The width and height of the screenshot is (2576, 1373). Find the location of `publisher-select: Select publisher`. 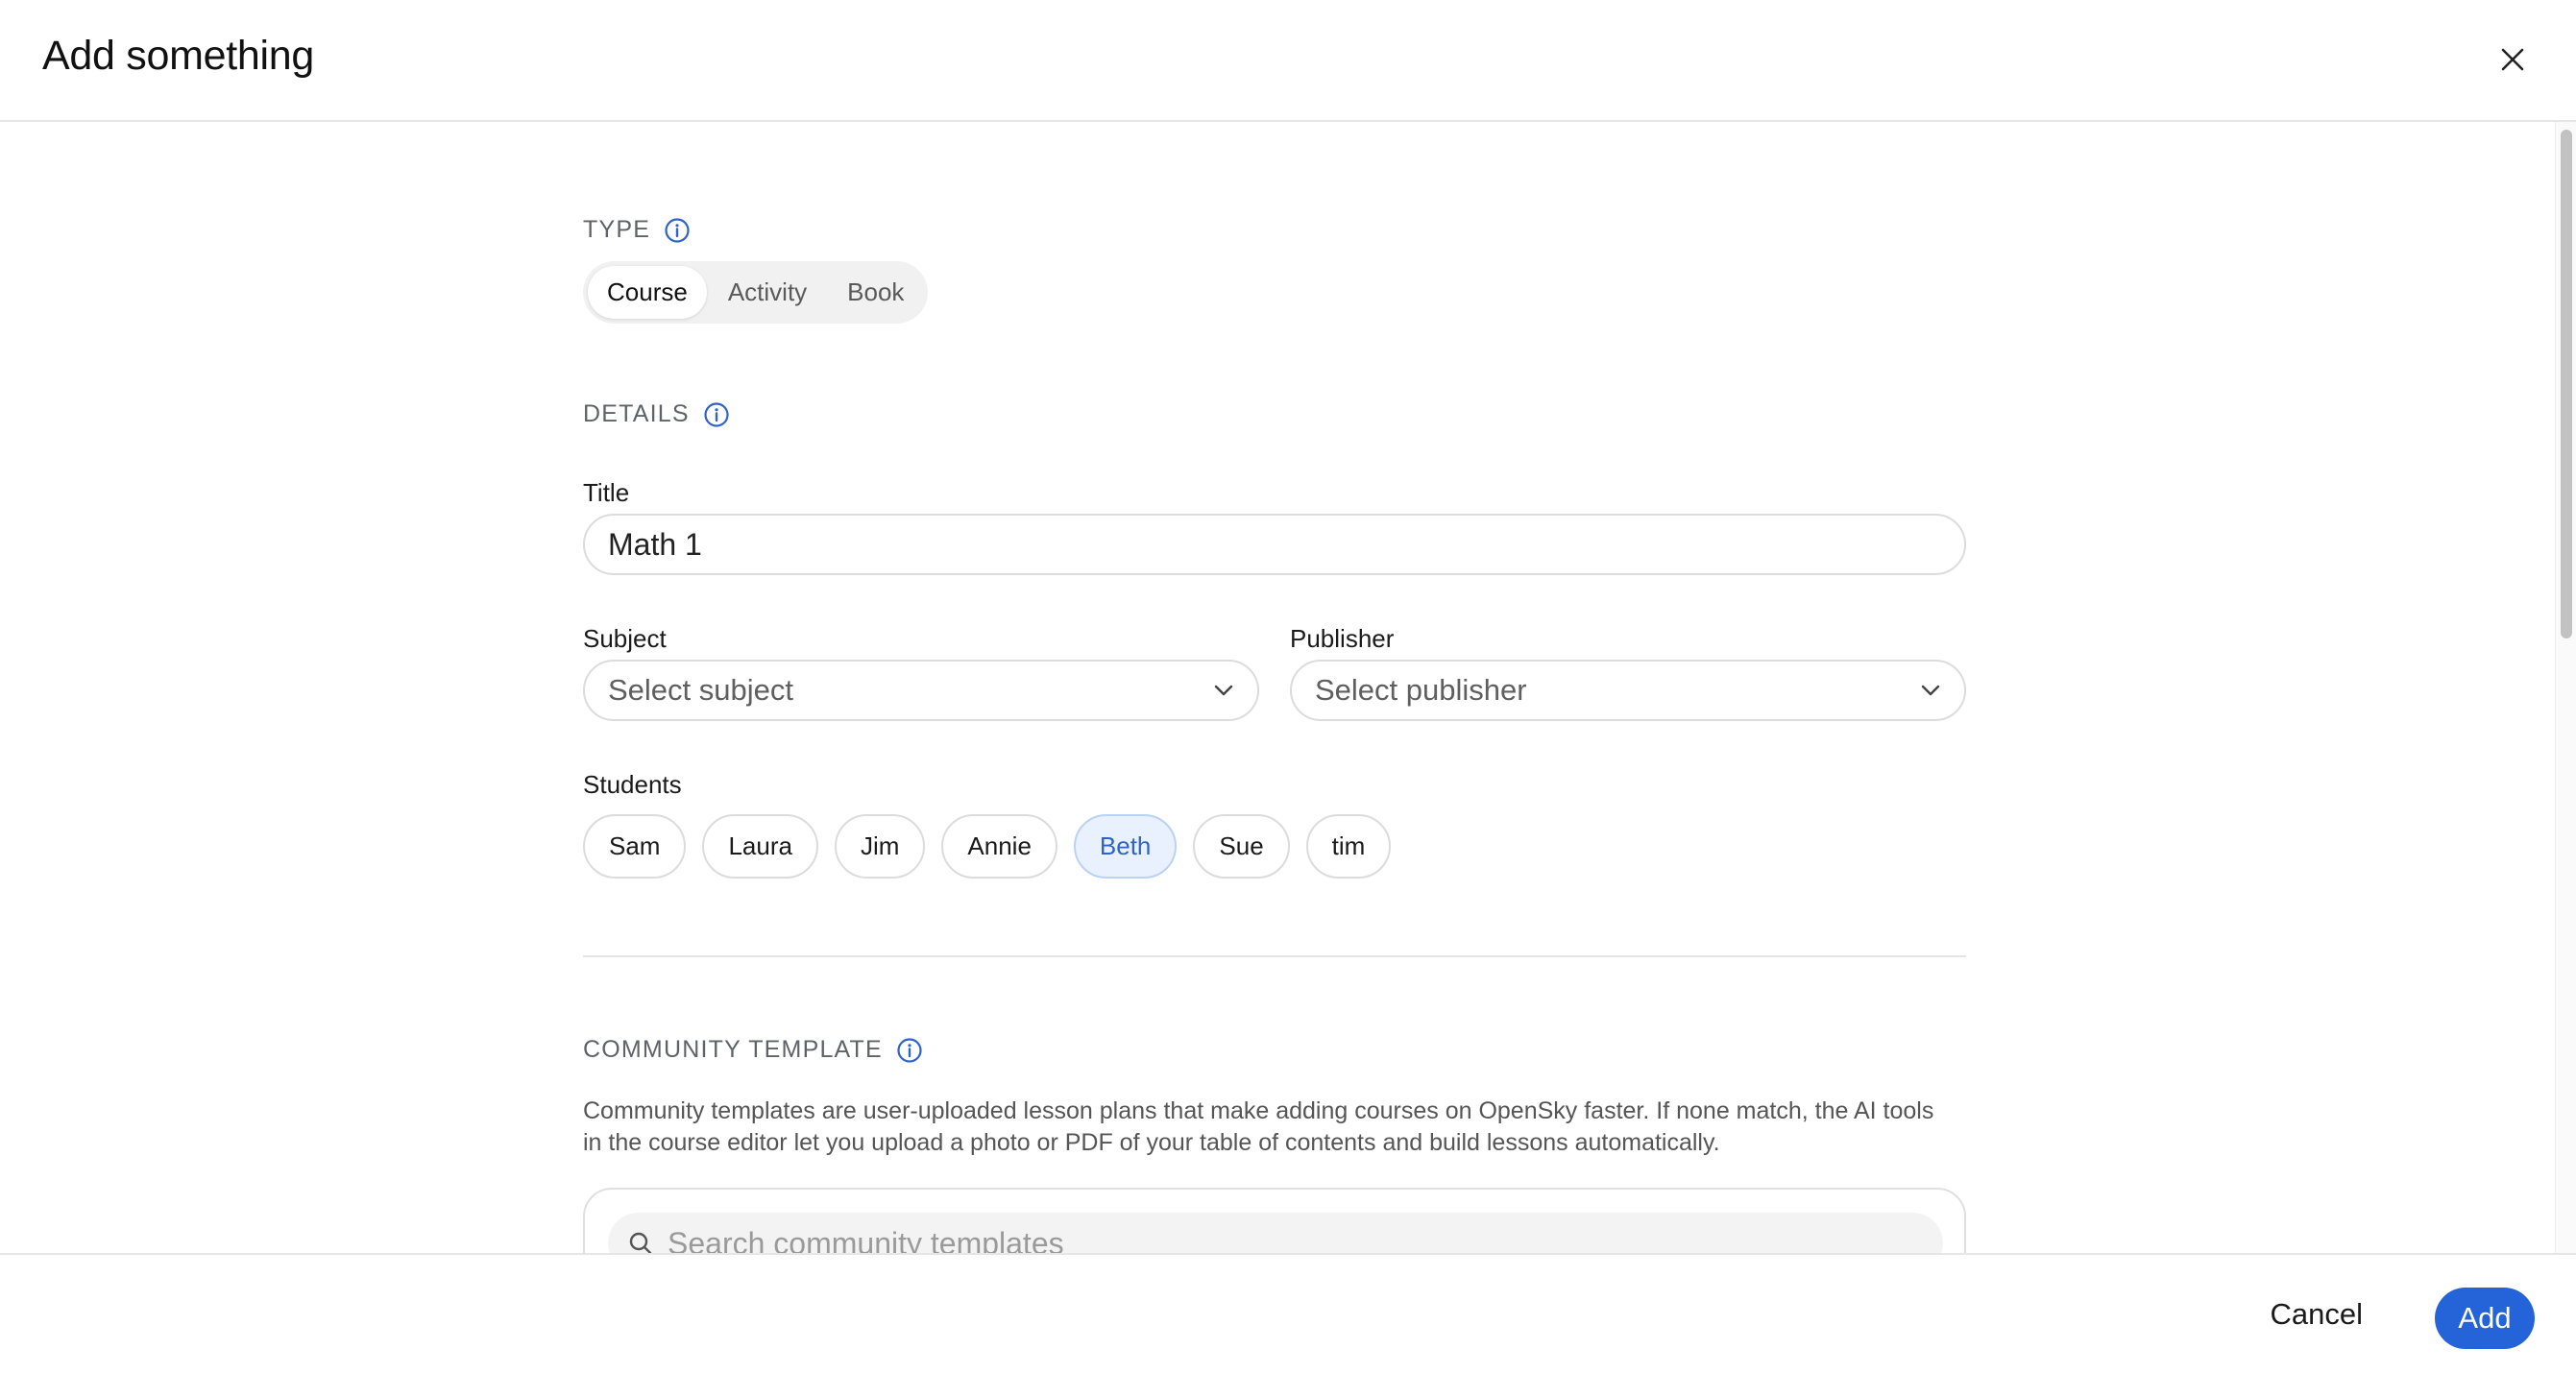

publisher-select: Select publisher is located at coordinates (1628, 690).